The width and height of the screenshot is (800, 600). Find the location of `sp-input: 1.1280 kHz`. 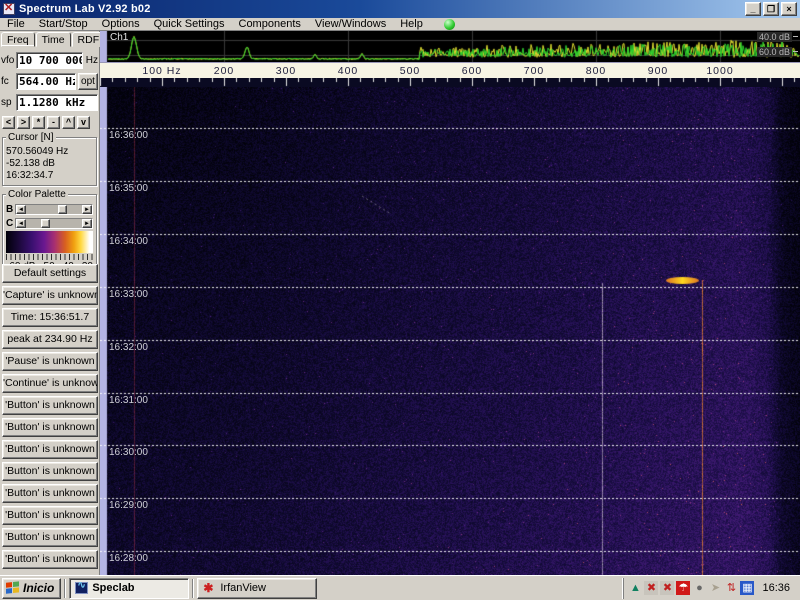

sp-input: 1.1280 kHz is located at coordinates (57, 102).